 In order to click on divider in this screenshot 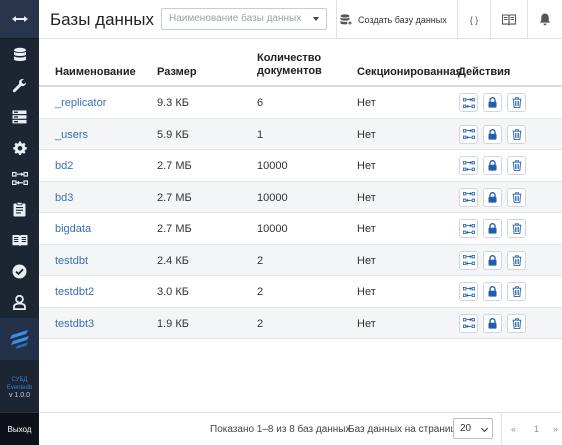, I will do `click(336, 19)`.